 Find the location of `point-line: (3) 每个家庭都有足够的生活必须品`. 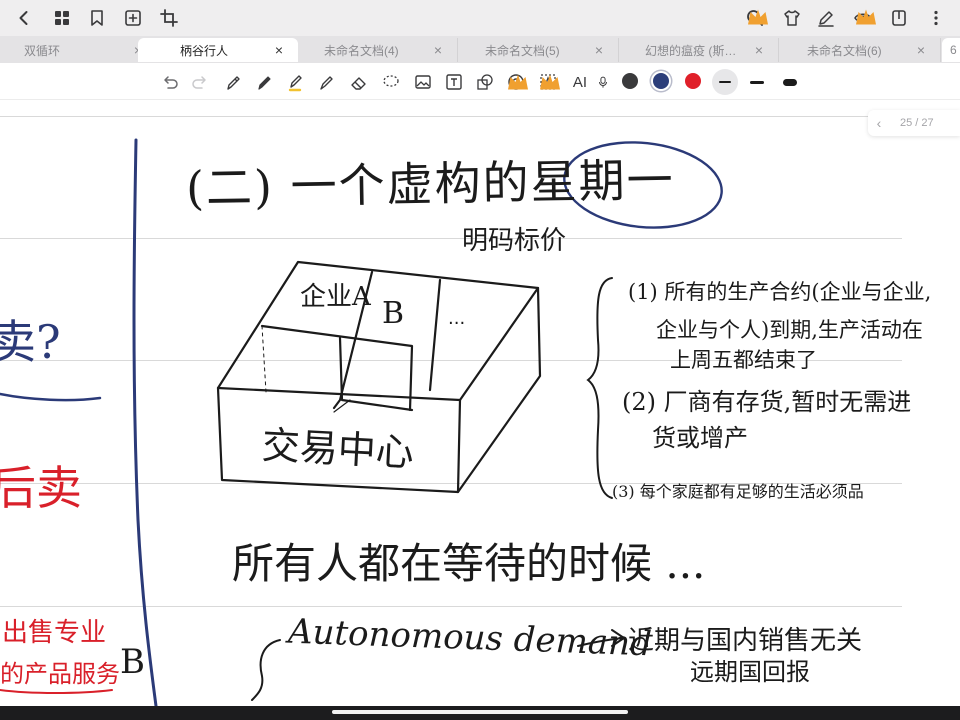

point-line: (3) 每个家庭都有足够的生活必须品 is located at coordinates (738, 491).